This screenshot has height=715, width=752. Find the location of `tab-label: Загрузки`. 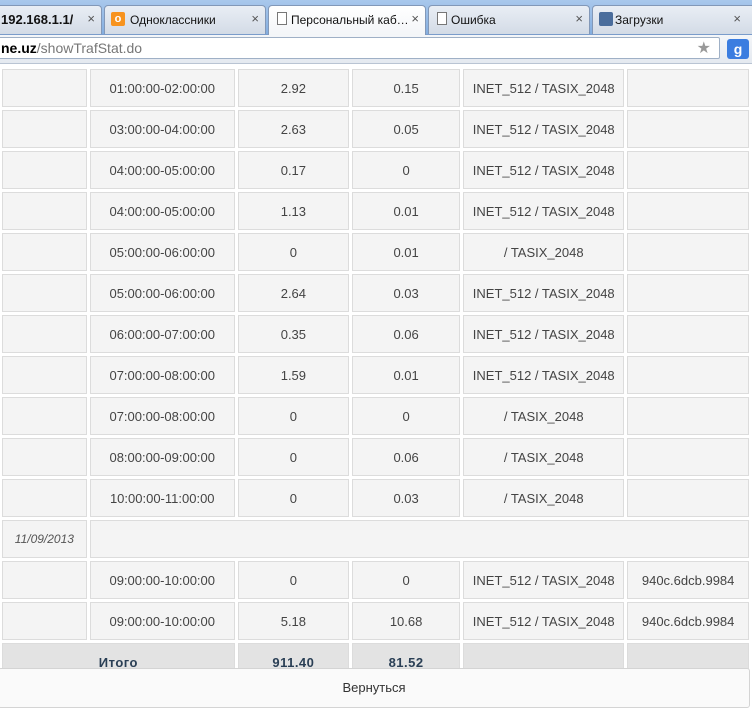

tab-label: Загрузки is located at coordinates (639, 20).